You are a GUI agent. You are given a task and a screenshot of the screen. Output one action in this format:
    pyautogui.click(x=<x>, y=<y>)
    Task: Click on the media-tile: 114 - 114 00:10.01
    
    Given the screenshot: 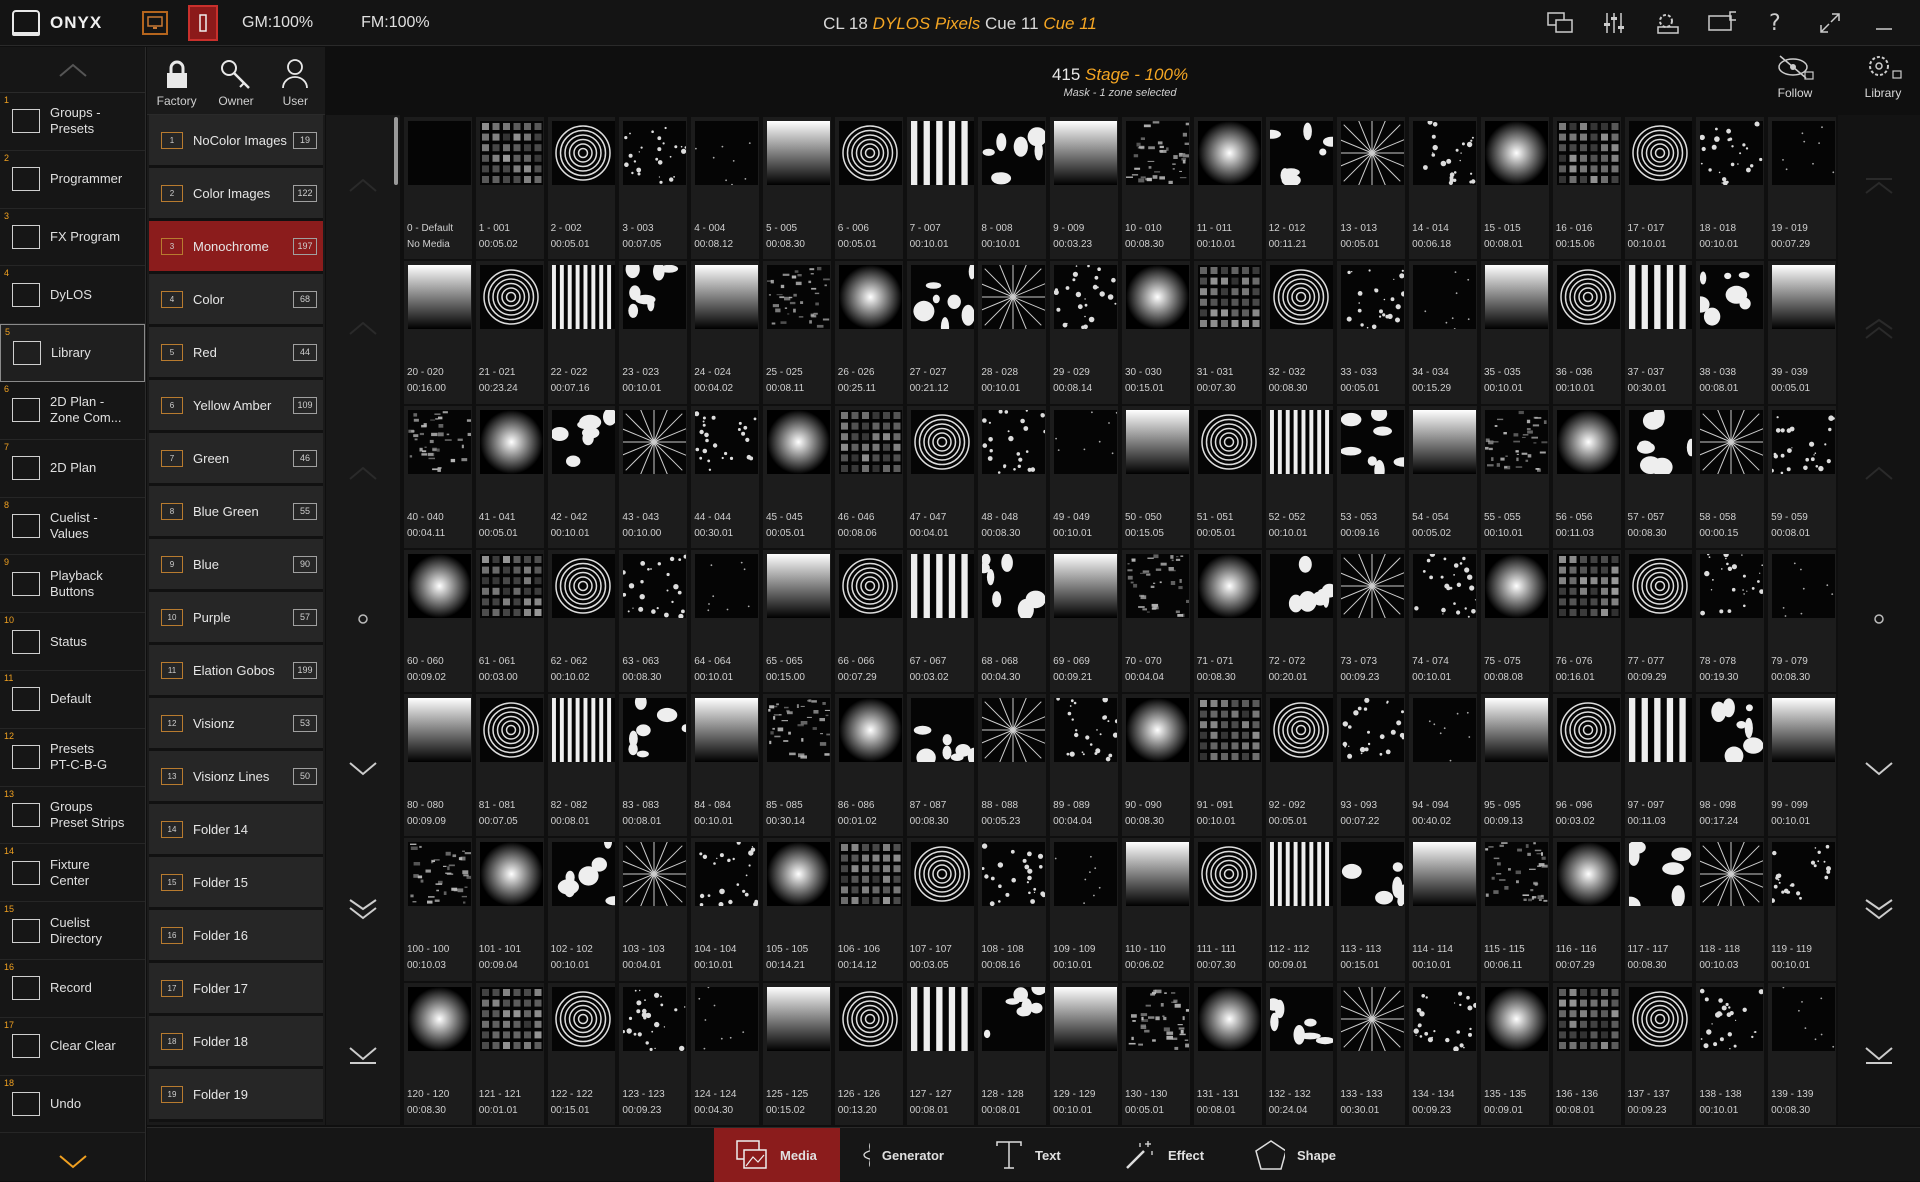 What is the action you would take?
    pyautogui.click(x=1443, y=909)
    